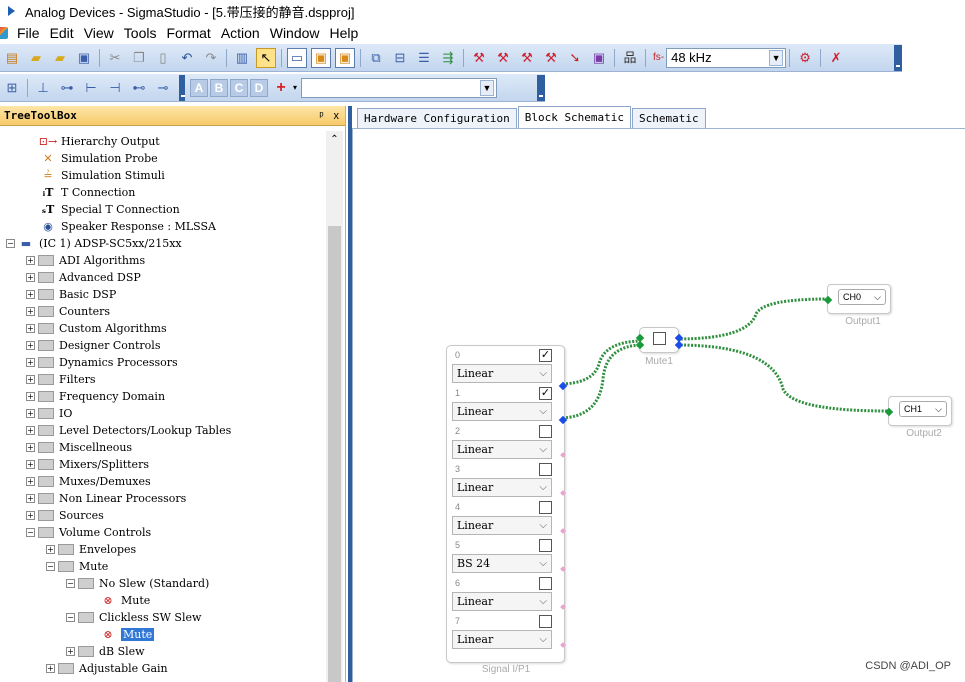  What do you see at coordinates (115, 88) in the screenshot?
I see `align-right-icon: ⊣` at bounding box center [115, 88].